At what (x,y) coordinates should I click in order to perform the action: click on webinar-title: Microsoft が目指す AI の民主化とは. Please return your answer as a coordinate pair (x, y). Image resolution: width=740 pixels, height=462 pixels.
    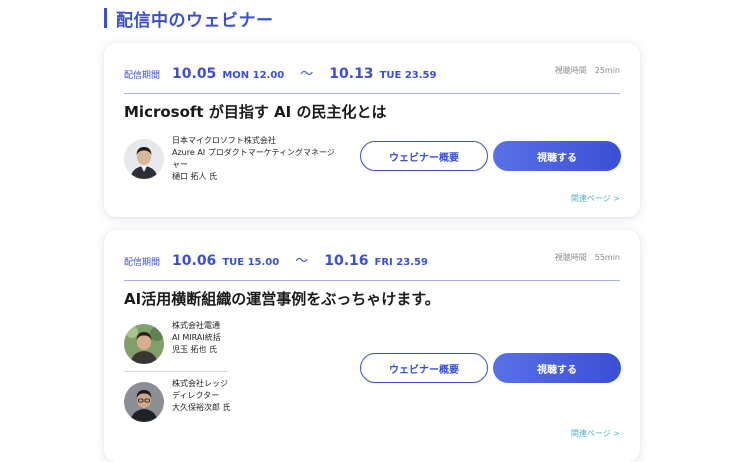
    Looking at the image, I should click on (255, 112).